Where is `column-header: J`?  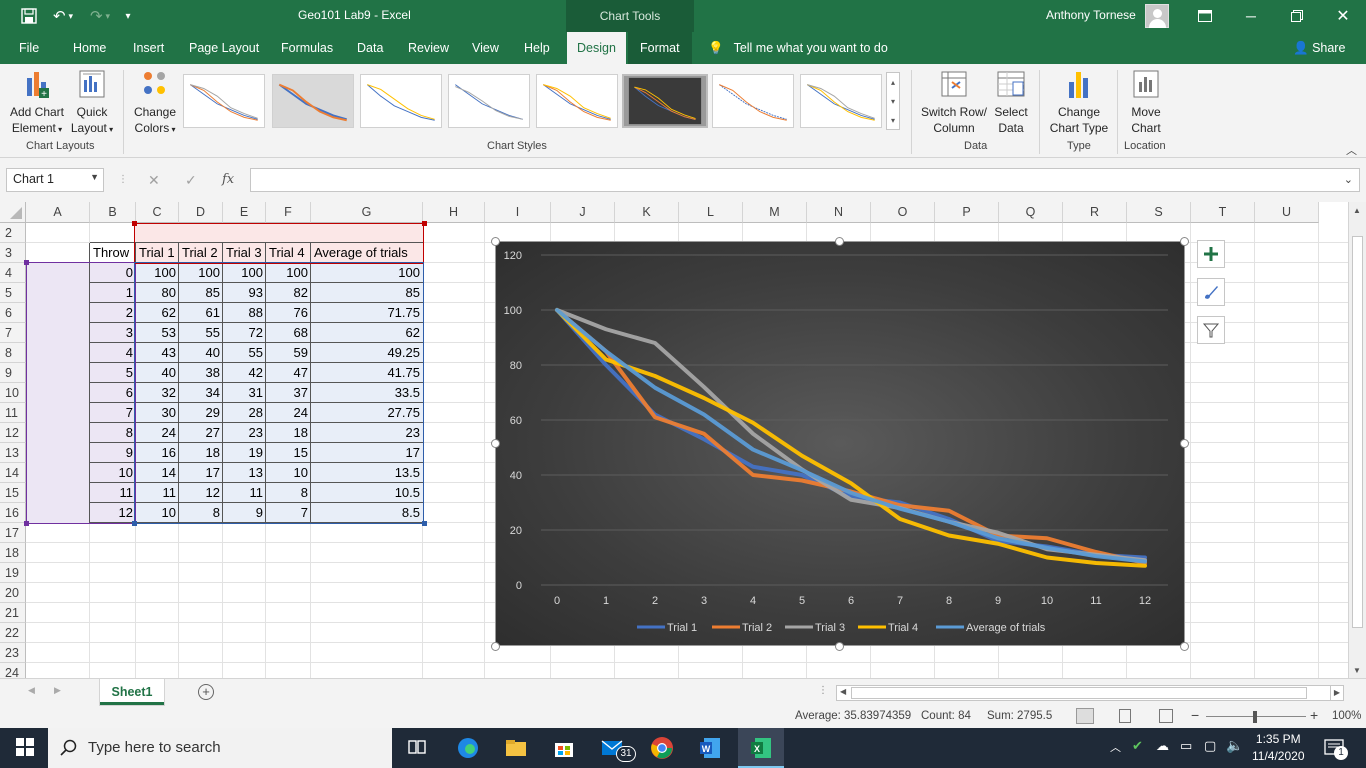
column-header: J is located at coordinates (583, 212).